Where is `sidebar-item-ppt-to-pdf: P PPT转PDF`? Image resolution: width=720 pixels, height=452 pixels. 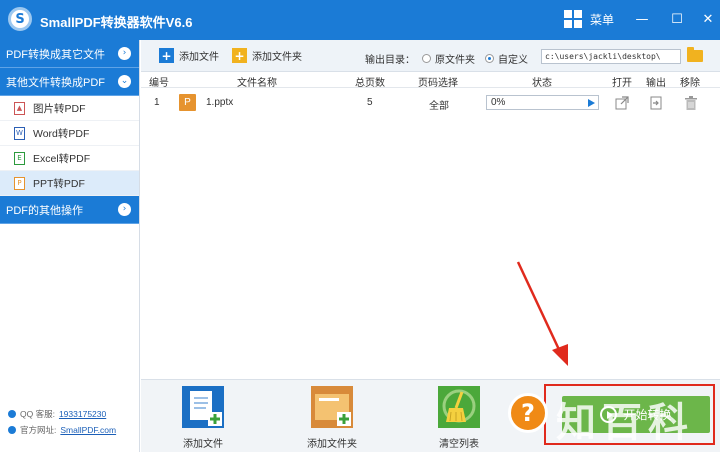 sidebar-item-ppt-to-pdf: P PPT转PDF is located at coordinates (69, 183).